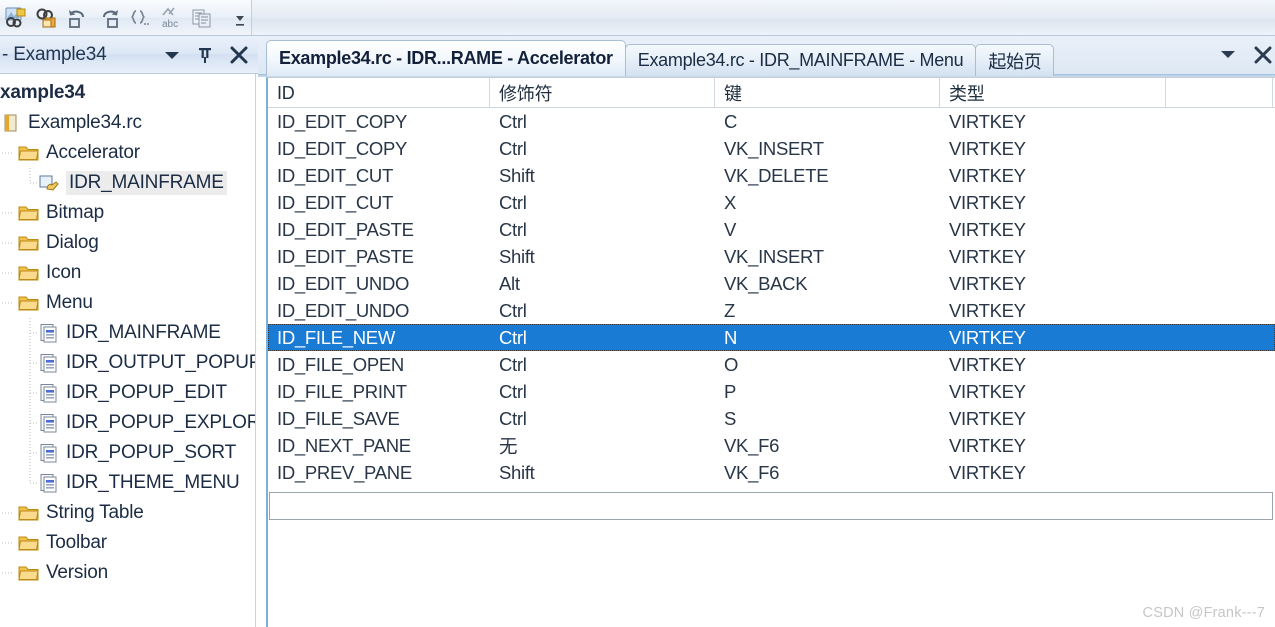 The image size is (1275, 627). I want to click on grid-new-entry-row, so click(771, 506).